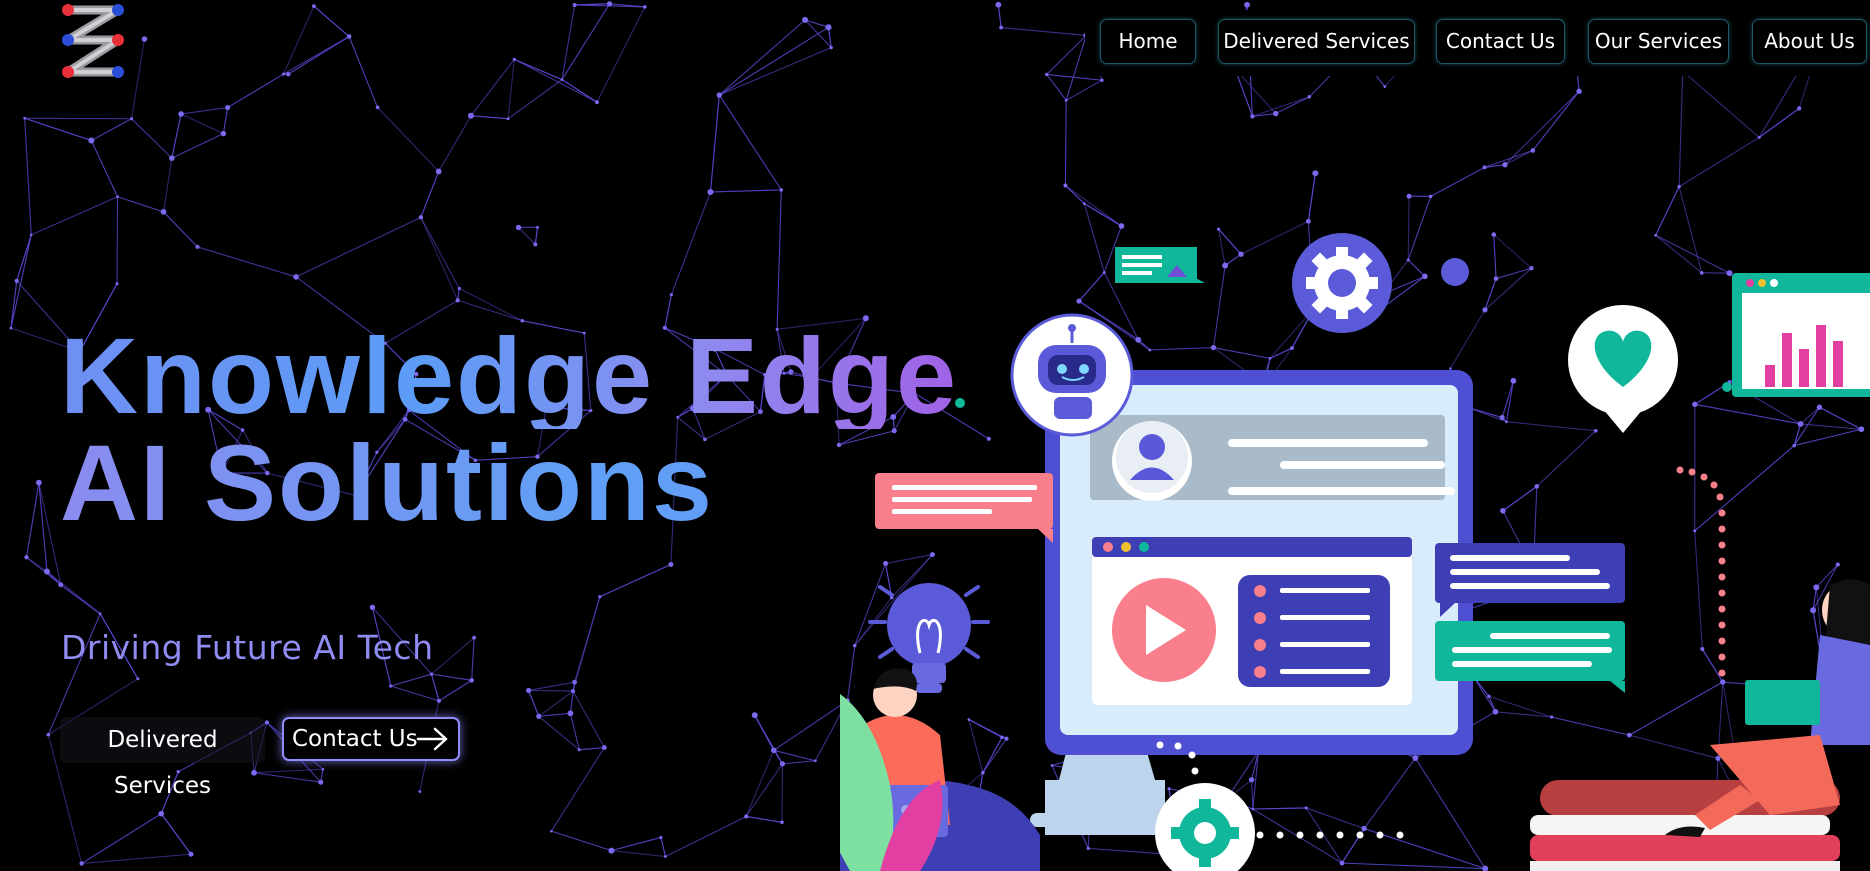 The width and height of the screenshot is (1870, 871). I want to click on bar-chart-icon, so click(1796, 335).